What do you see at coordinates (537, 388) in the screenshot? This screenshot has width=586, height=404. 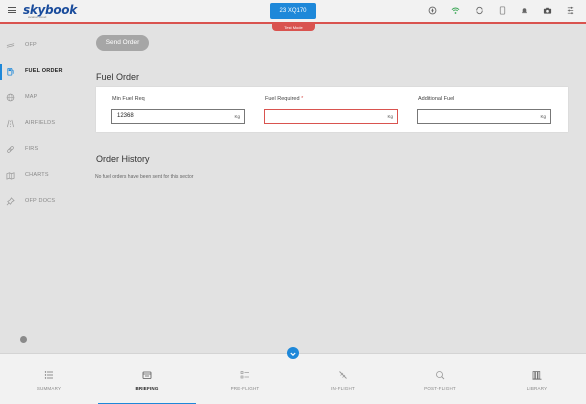 I see `tab-label: LIBRARY` at bounding box center [537, 388].